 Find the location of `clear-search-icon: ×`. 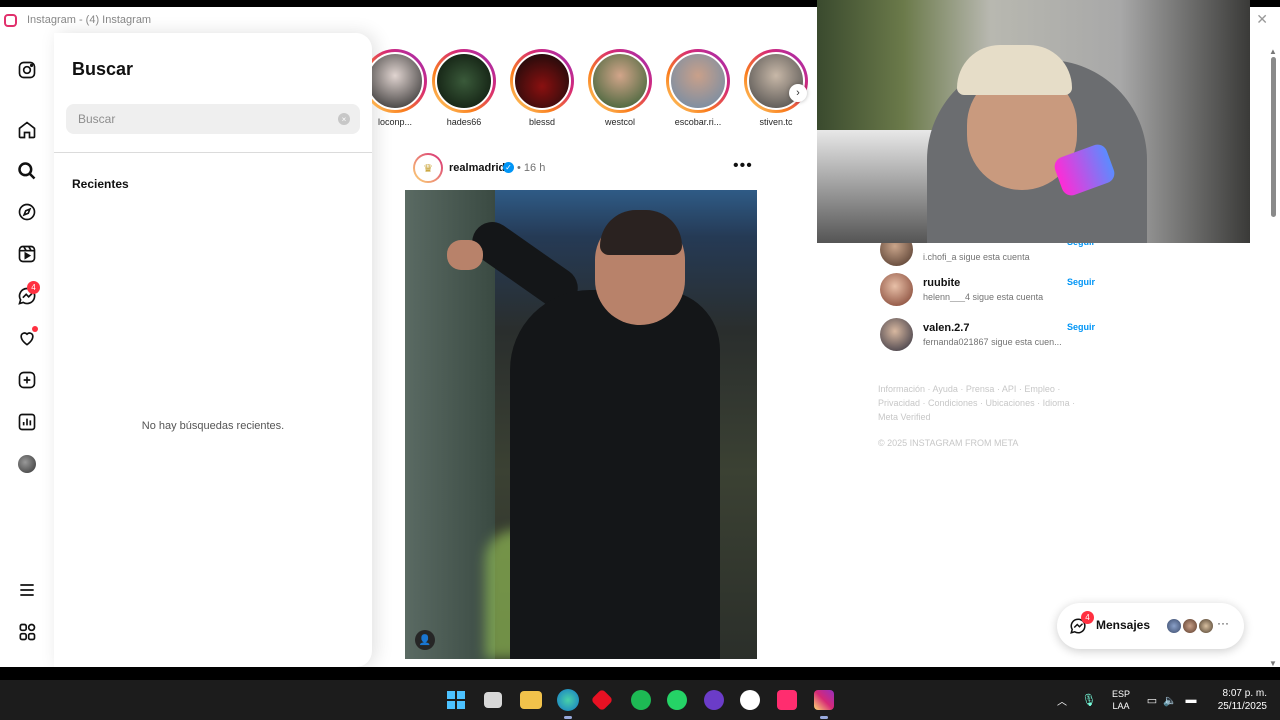

clear-search-icon: × is located at coordinates (344, 119).